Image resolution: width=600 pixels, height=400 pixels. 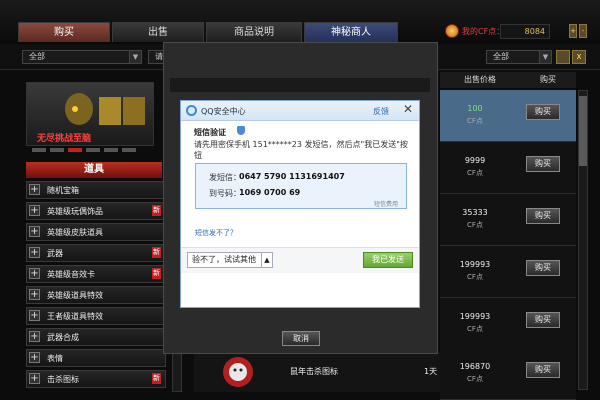 I want to click on category-item: + 英雄级玩偶饰品 新, so click(x=96, y=211).